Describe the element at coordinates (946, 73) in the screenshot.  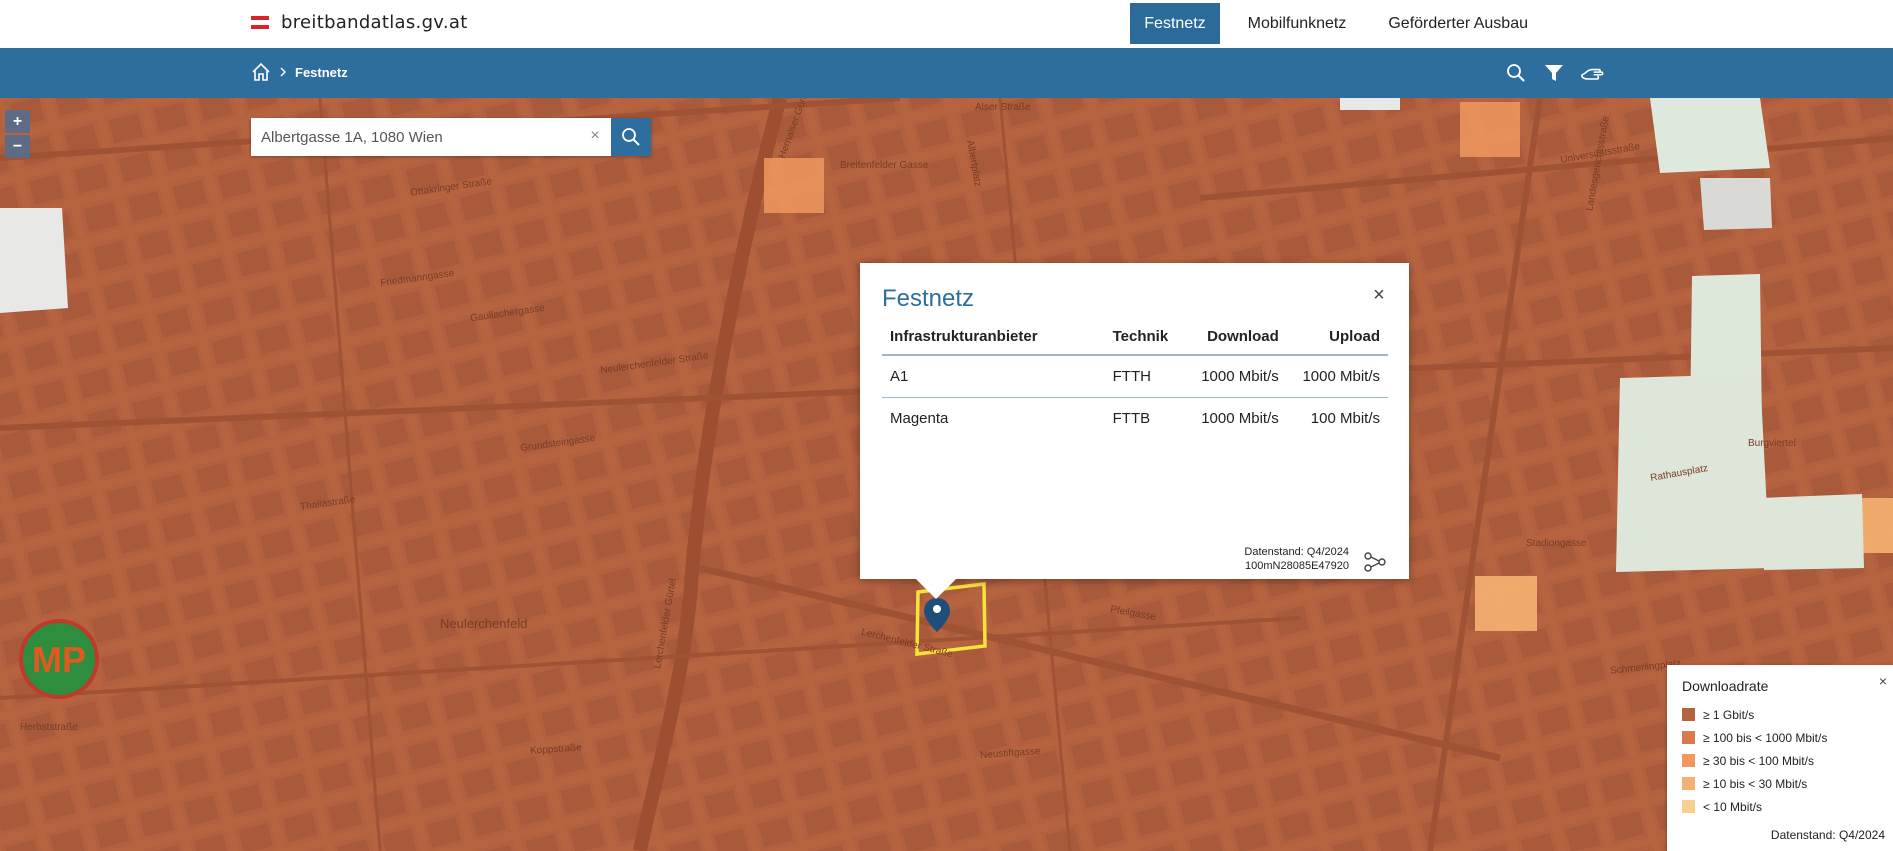
I see `breadcrumb-bar: Festnetz` at that location.